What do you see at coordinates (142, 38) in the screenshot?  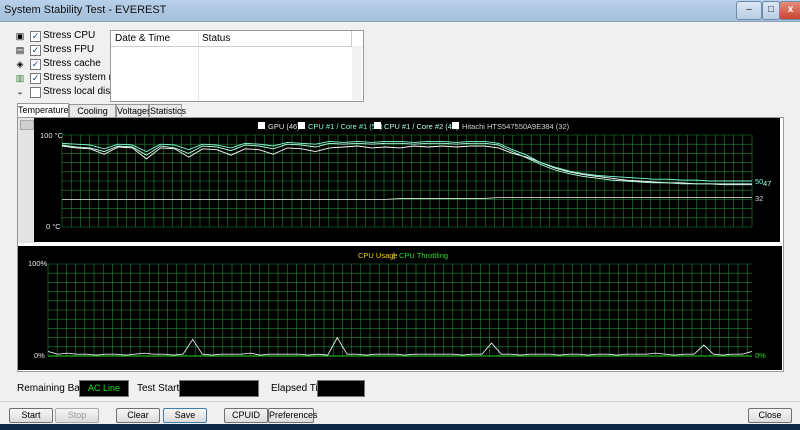 I see `log-column-datetime: Date & Time` at bounding box center [142, 38].